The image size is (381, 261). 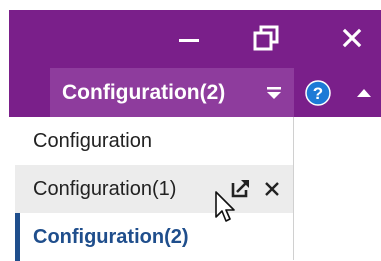 What do you see at coordinates (154, 141) in the screenshot?
I see `menu-item-configuration: Configuration` at bounding box center [154, 141].